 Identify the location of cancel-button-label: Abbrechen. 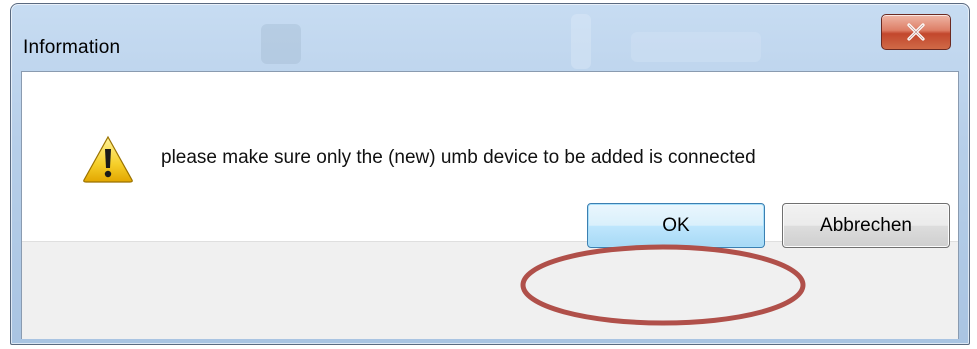
(866, 225).